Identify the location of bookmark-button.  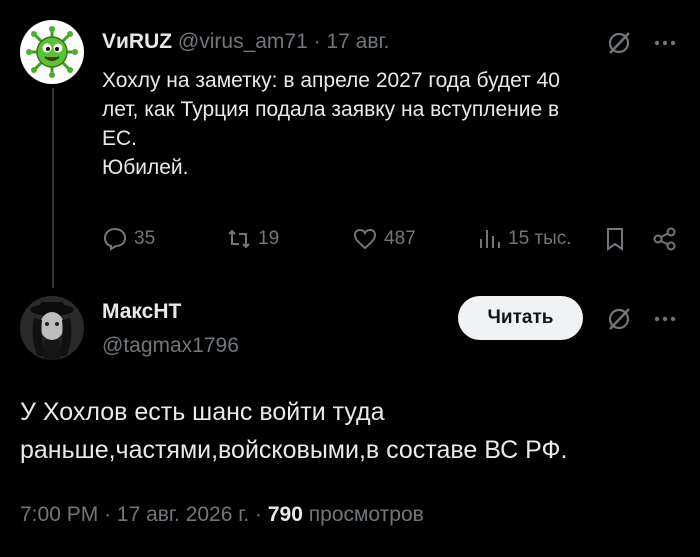
(615, 239).